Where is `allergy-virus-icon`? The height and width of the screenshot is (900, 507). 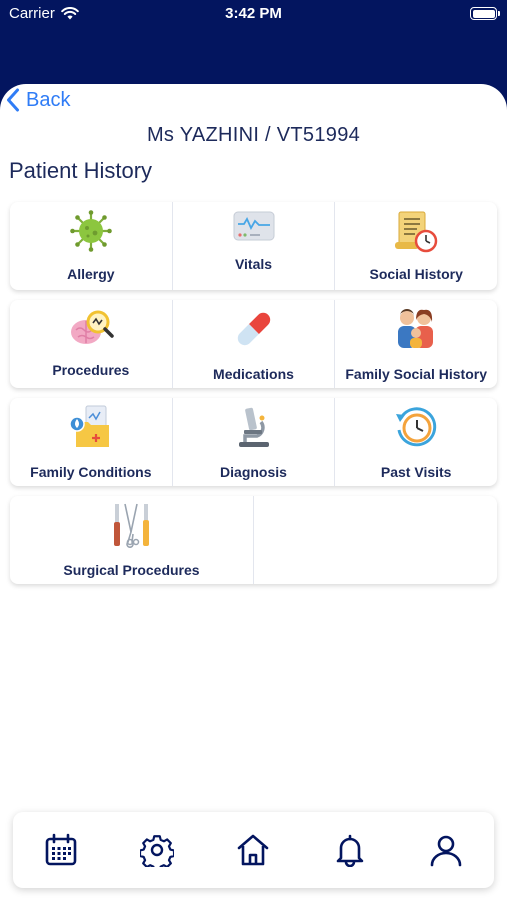 allergy-virus-icon is located at coordinates (91, 231).